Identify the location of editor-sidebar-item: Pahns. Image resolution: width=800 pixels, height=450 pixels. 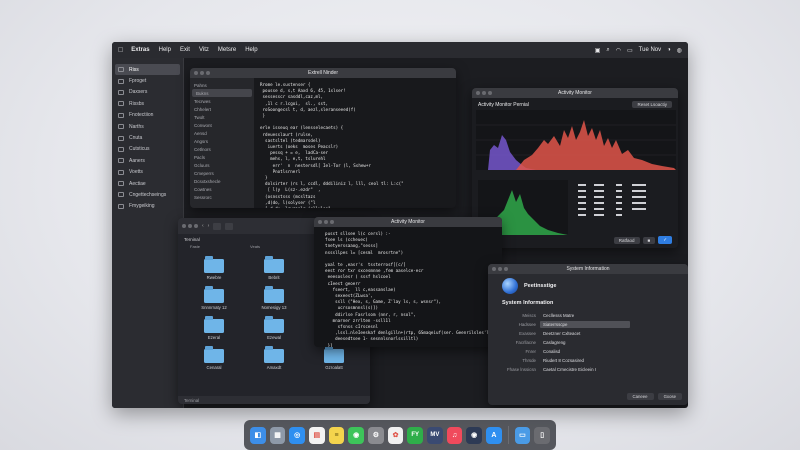
(222, 85).